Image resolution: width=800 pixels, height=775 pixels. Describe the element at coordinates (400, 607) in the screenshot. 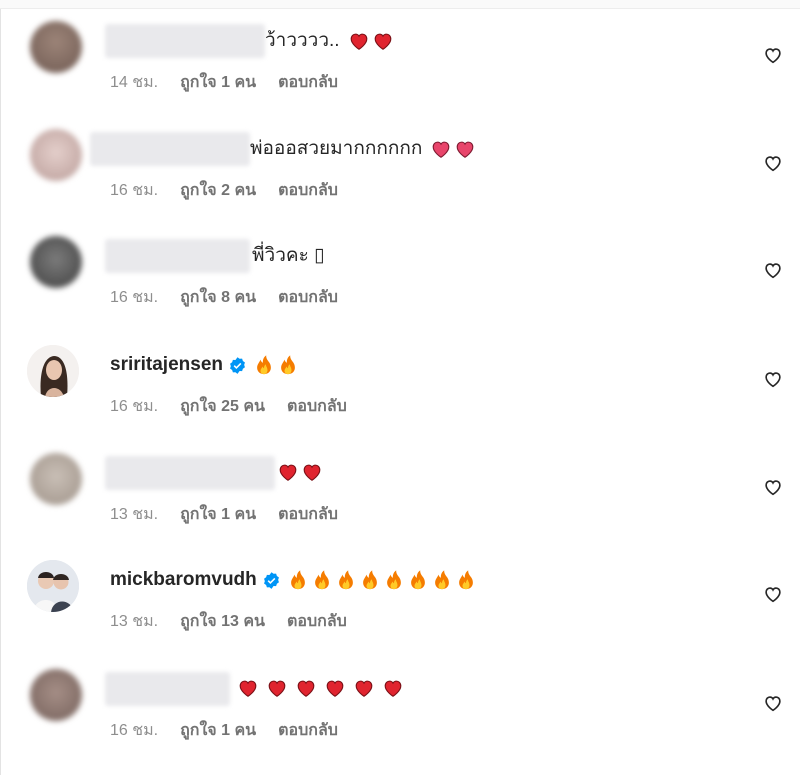

I see `comment-item: mickbaromvudh 13 ชม. ถูกใจ 13 คน ตอบกลับ` at that location.